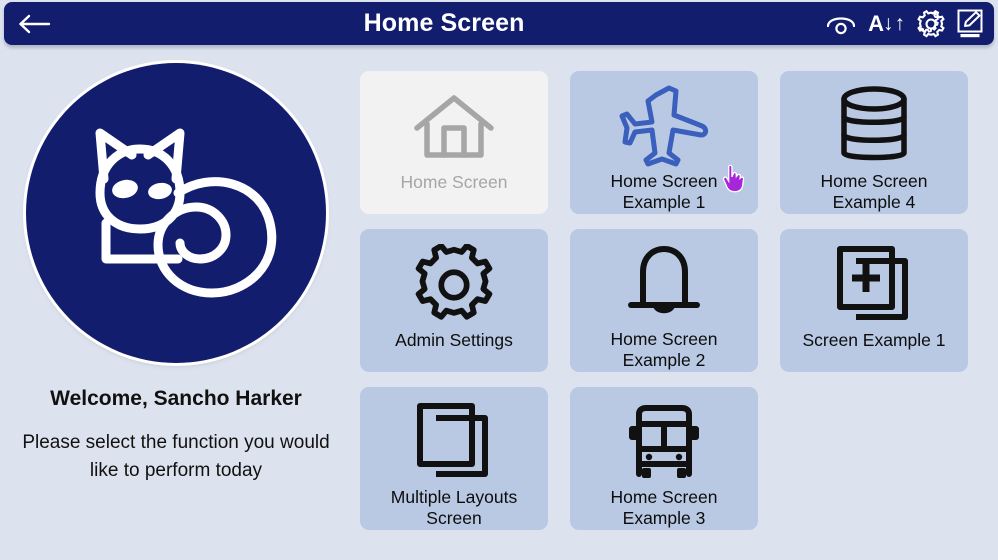  I want to click on tile-label: Home Screen Example 1, so click(664, 191).